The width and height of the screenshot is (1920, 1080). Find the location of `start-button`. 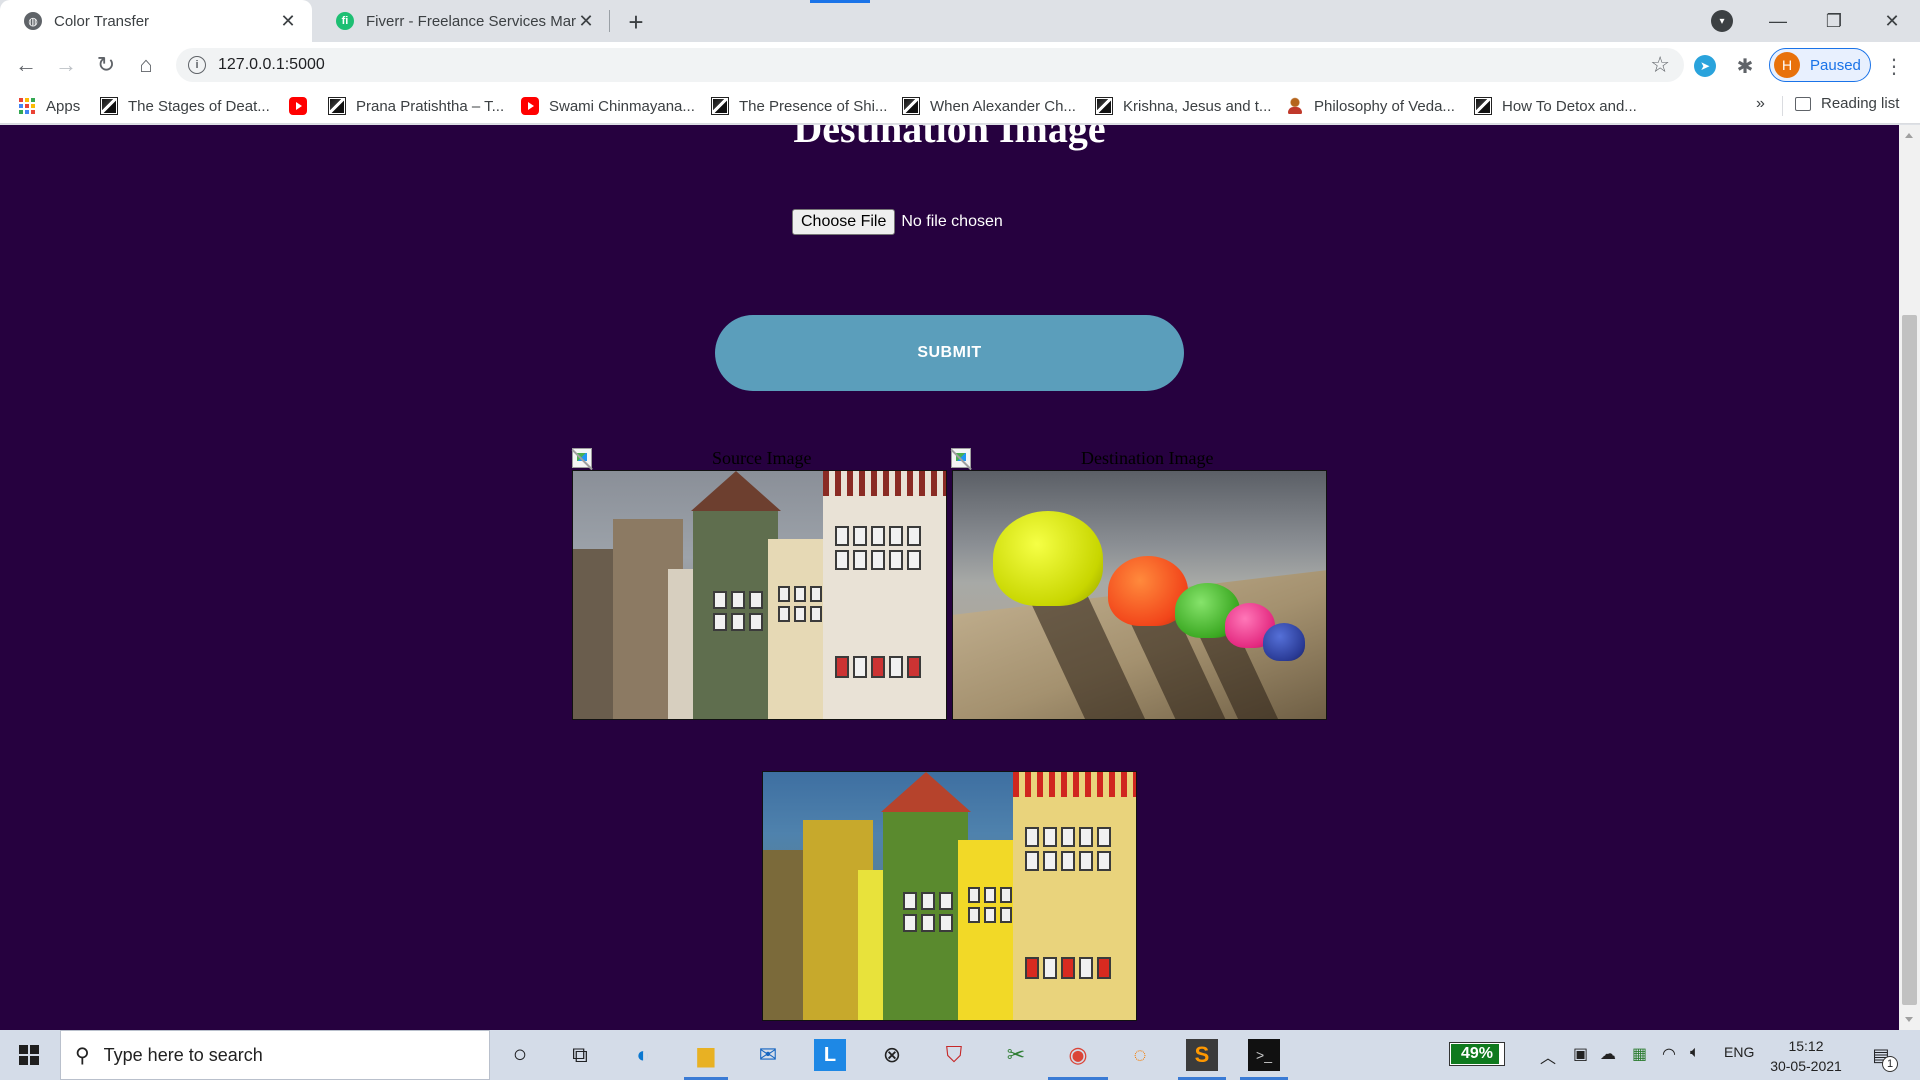

start-button is located at coordinates (29, 1055).